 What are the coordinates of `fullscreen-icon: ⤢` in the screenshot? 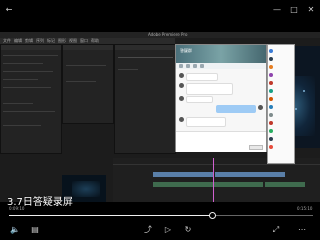 It's located at (276, 230).